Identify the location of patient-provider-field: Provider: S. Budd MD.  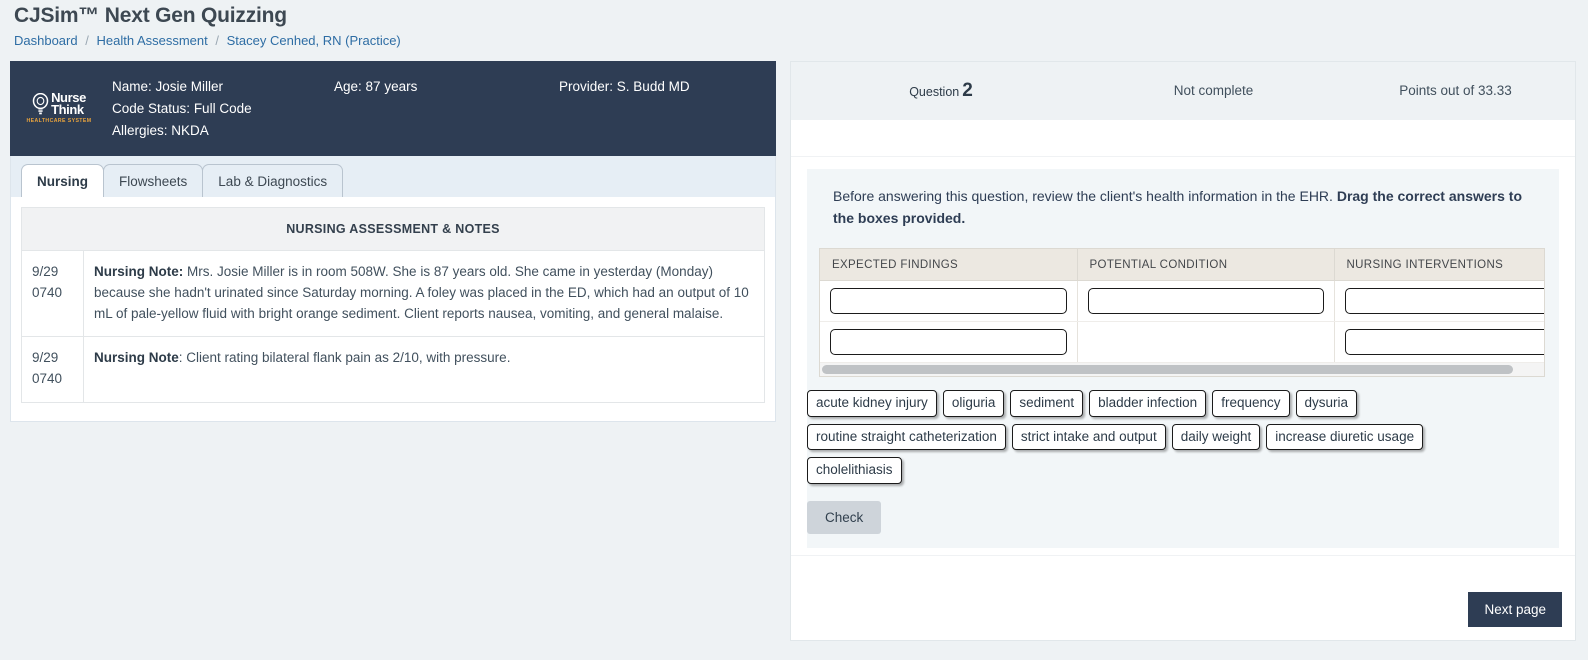
(679, 86).